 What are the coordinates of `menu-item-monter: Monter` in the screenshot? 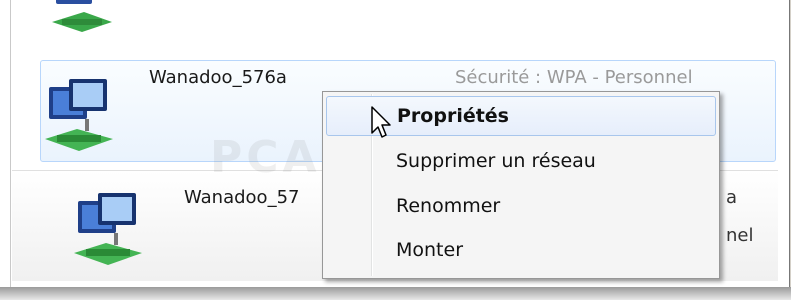 It's located at (521, 250).